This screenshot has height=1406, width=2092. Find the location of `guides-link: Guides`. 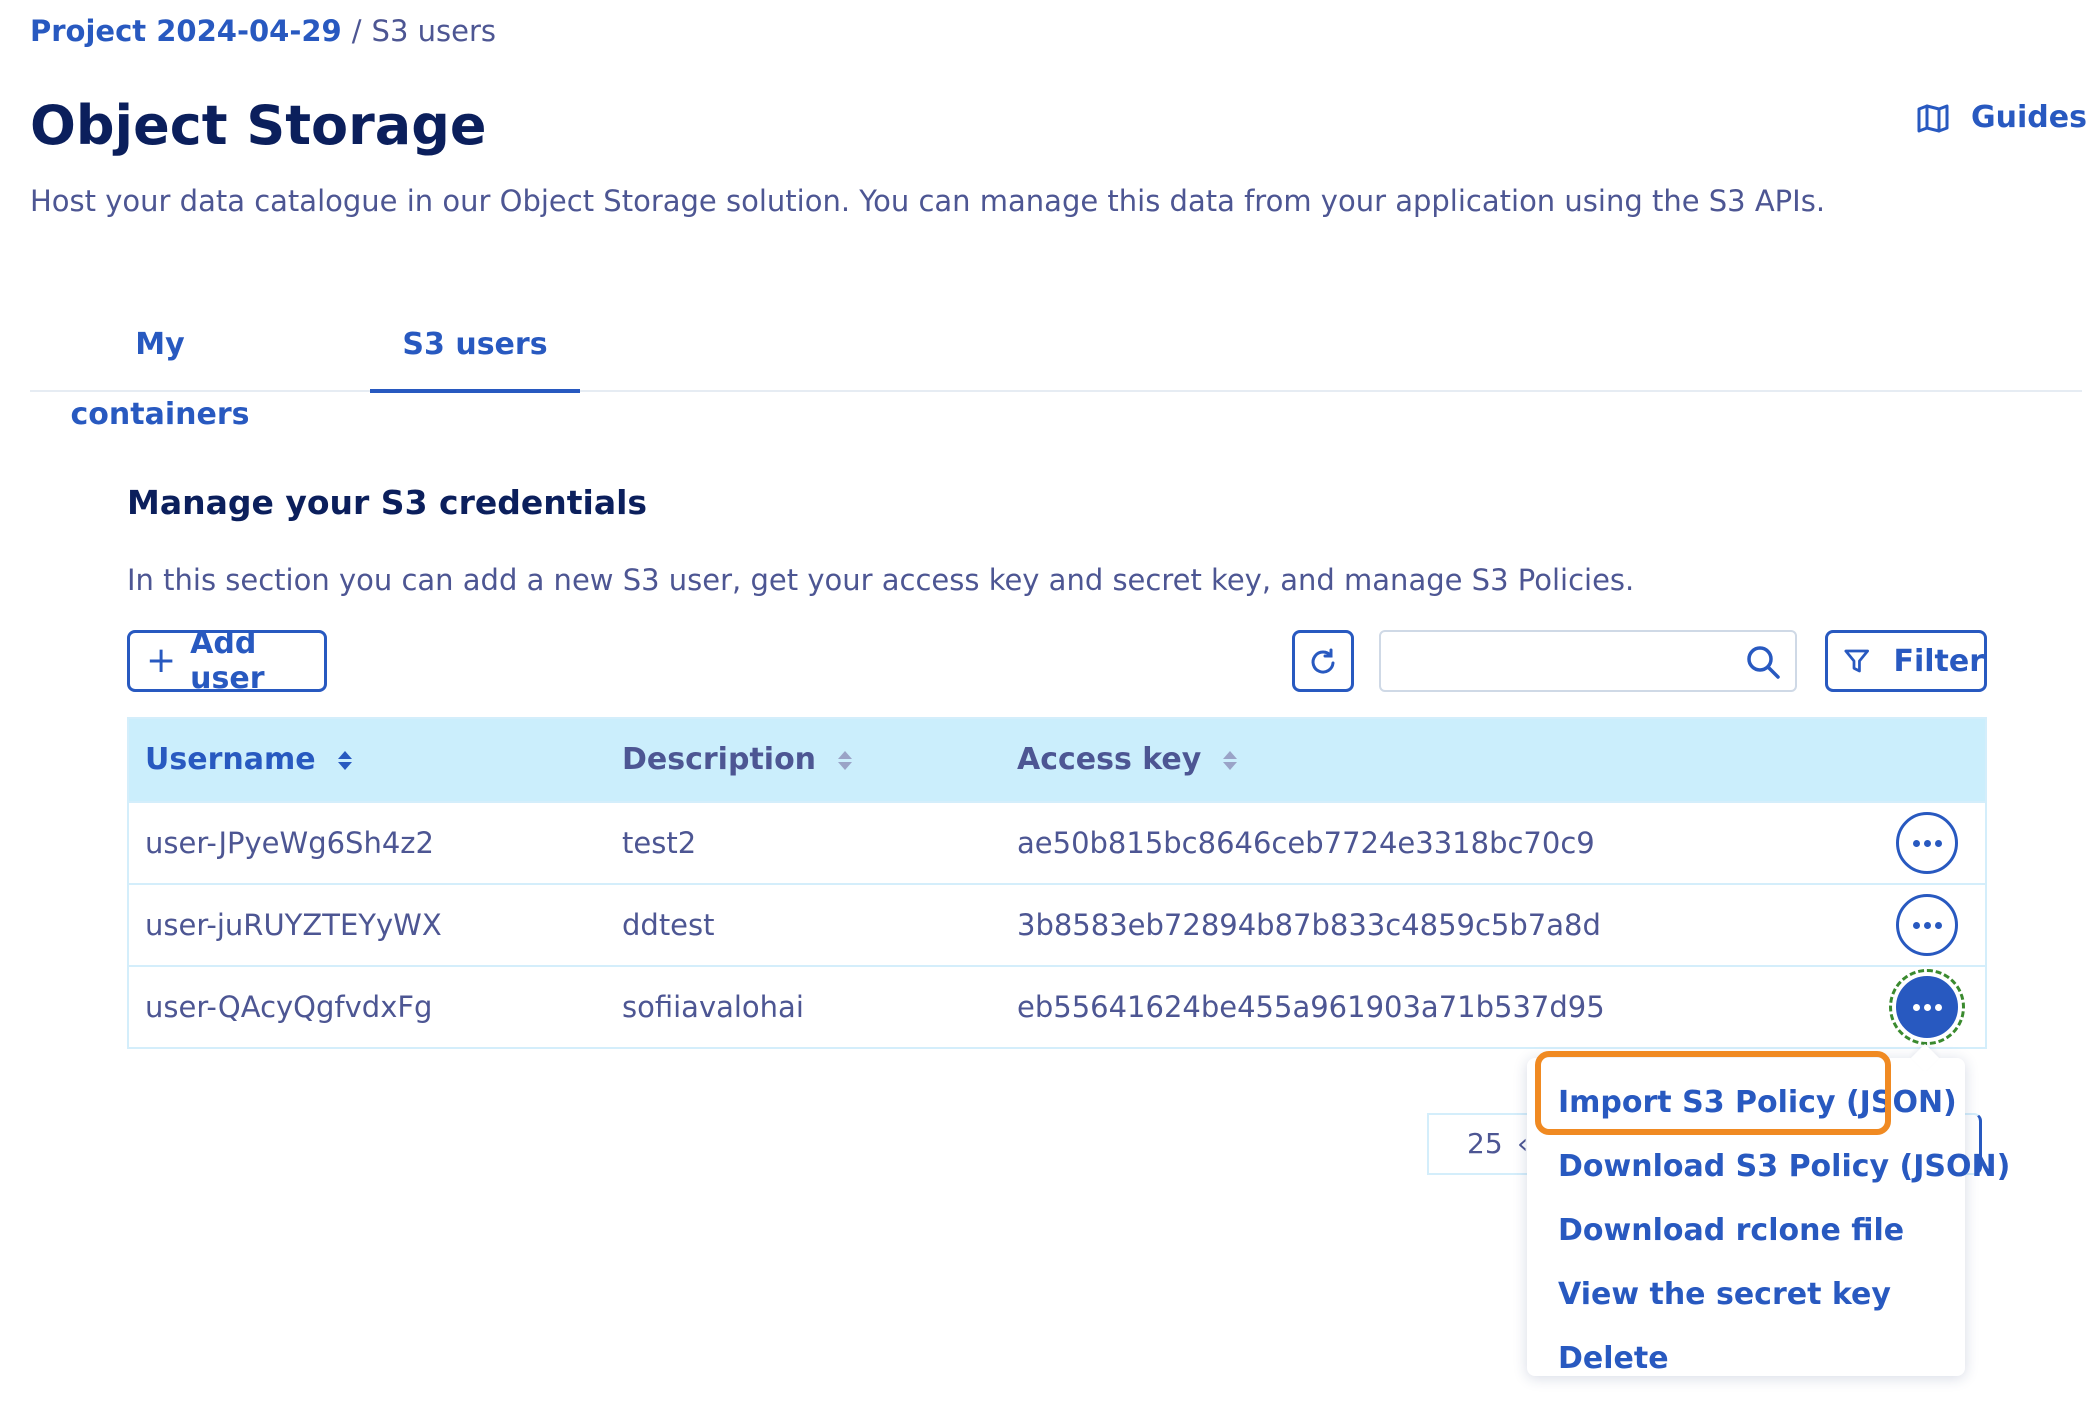

guides-link: Guides is located at coordinates (2002, 117).